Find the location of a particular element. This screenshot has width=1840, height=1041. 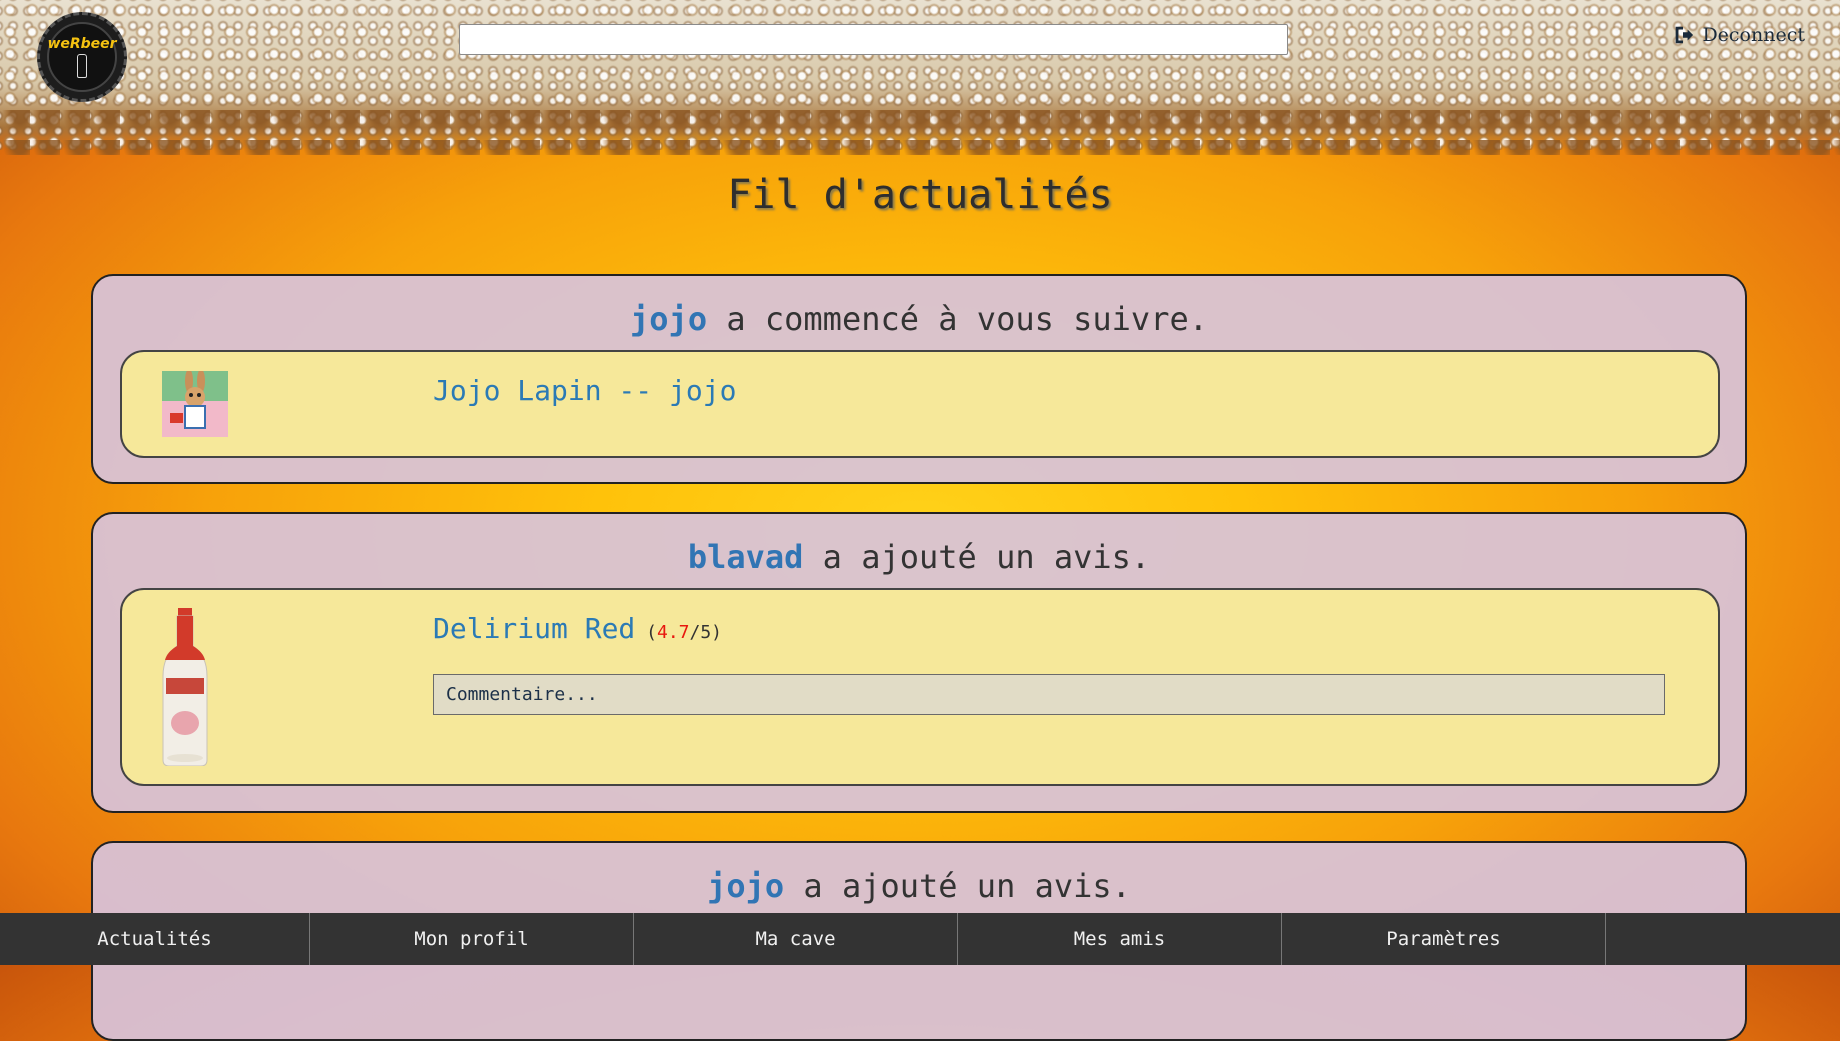

nav-item-ma-cave: Ma cave is located at coordinates (796, 939).